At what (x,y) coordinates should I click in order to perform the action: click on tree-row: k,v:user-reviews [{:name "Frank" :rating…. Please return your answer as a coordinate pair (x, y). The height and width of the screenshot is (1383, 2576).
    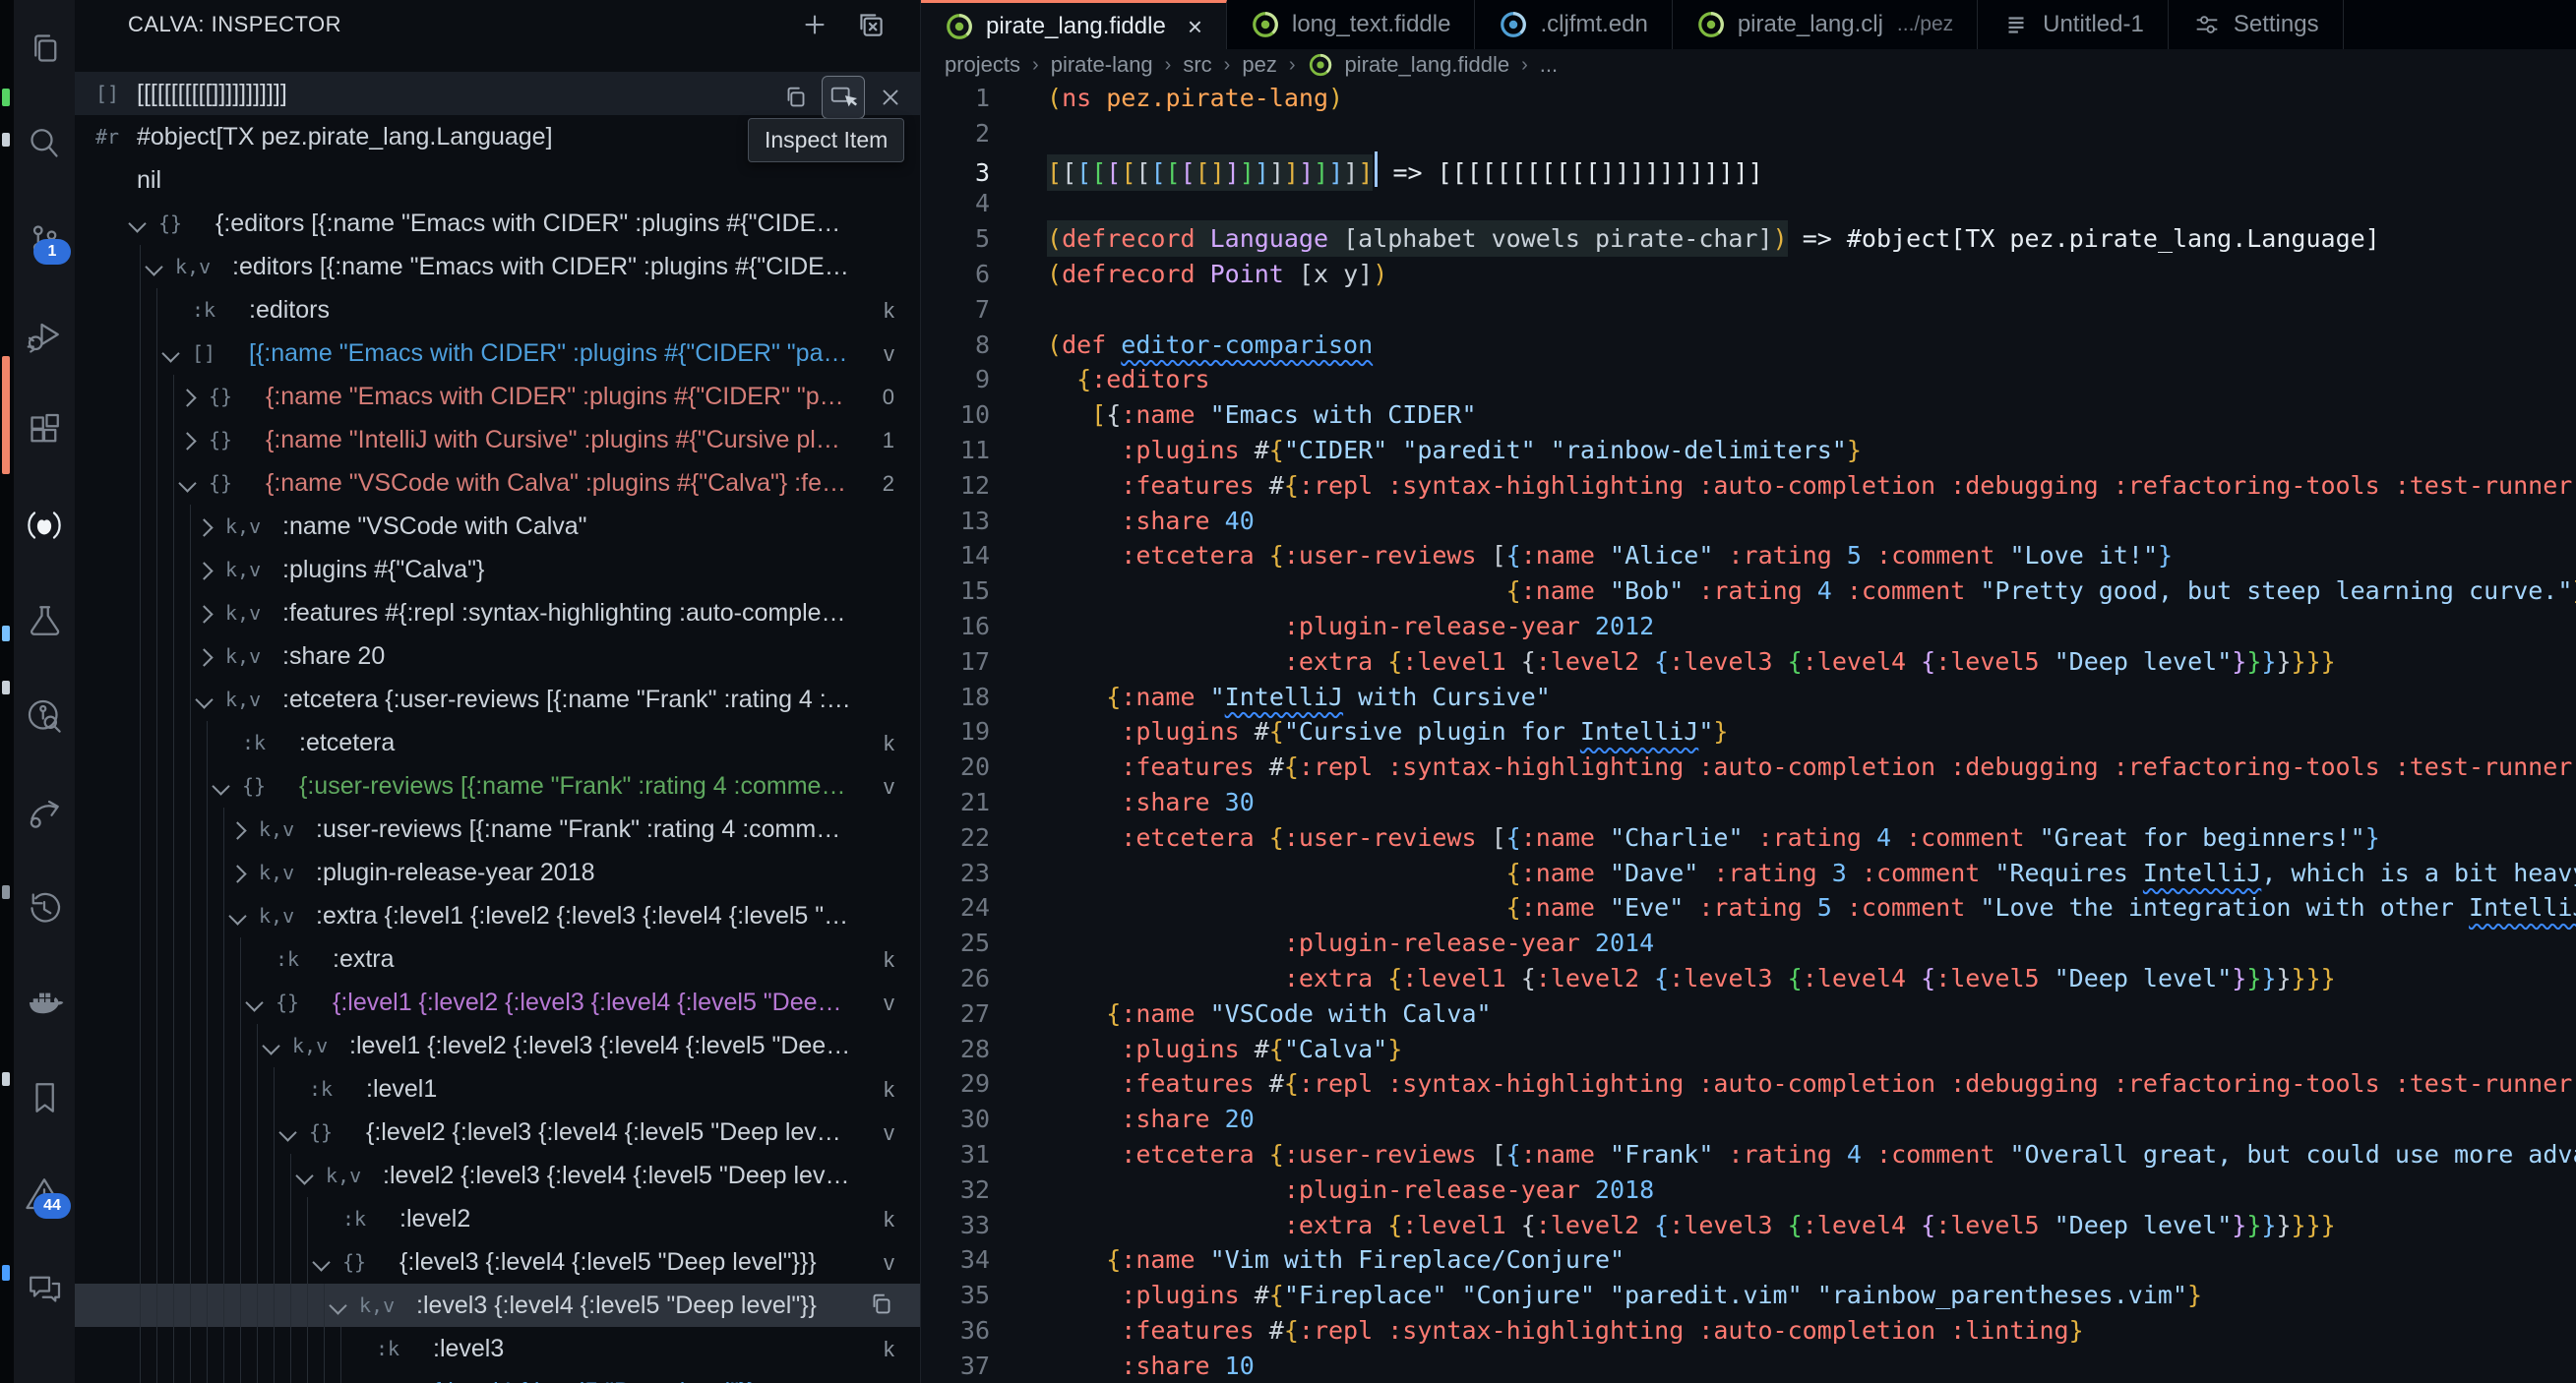
    Looking at the image, I should click on (497, 829).